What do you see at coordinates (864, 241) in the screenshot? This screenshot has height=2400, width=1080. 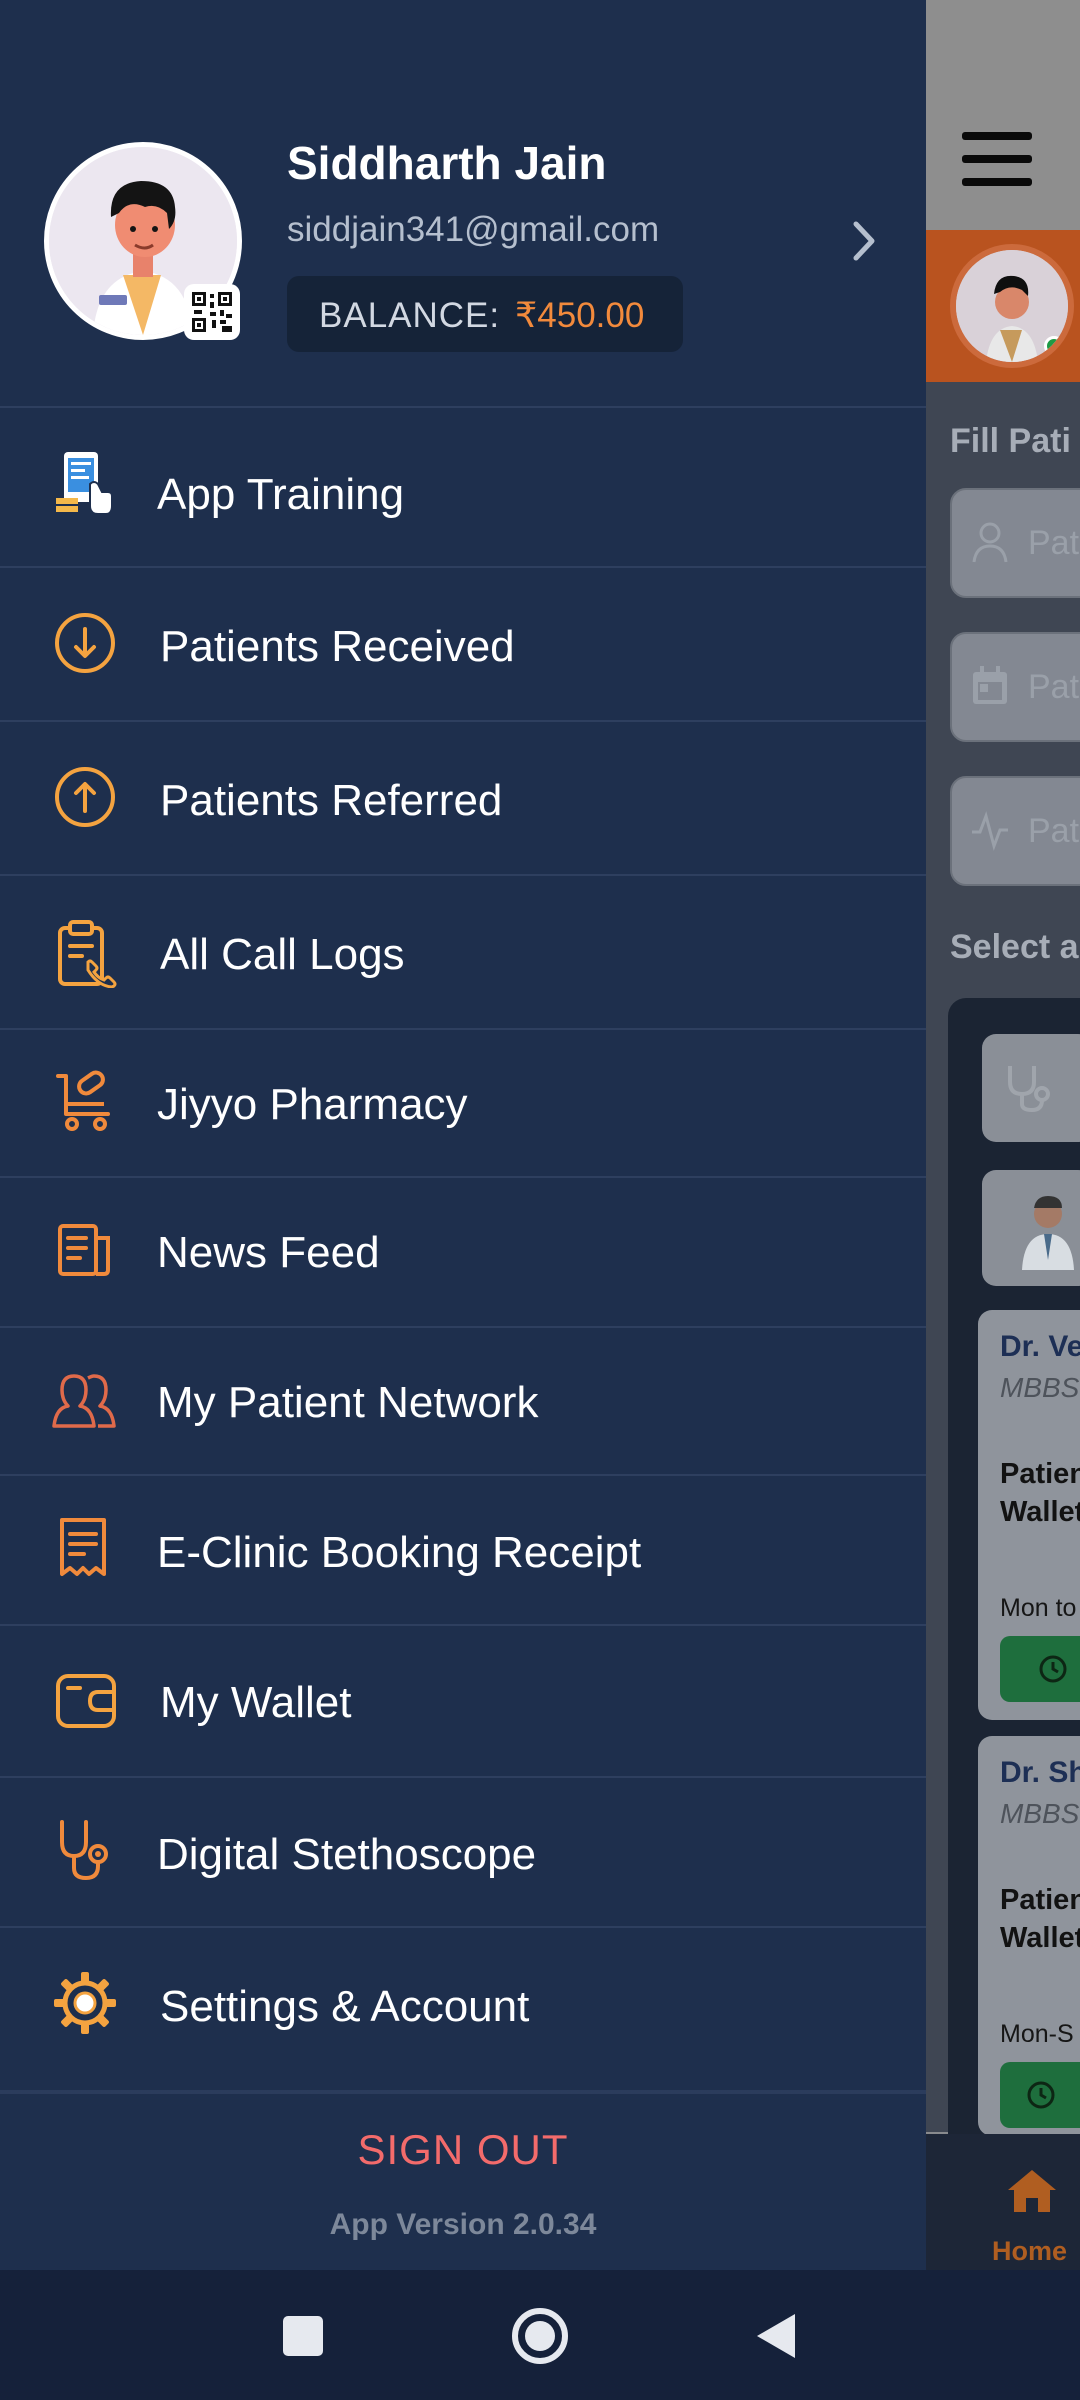 I see `chevron-right-icon` at bounding box center [864, 241].